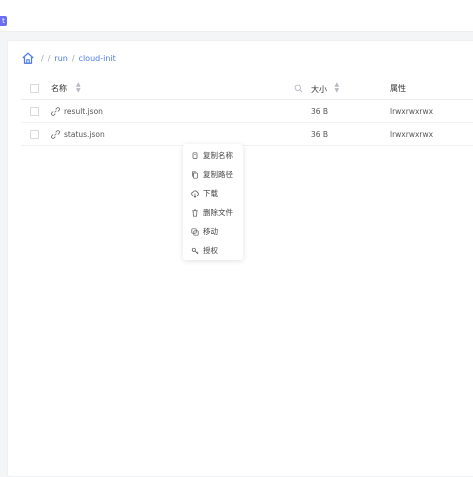 The height and width of the screenshot is (477, 473). Describe the element at coordinates (195, 155) in the screenshot. I see `copy-icon` at that location.